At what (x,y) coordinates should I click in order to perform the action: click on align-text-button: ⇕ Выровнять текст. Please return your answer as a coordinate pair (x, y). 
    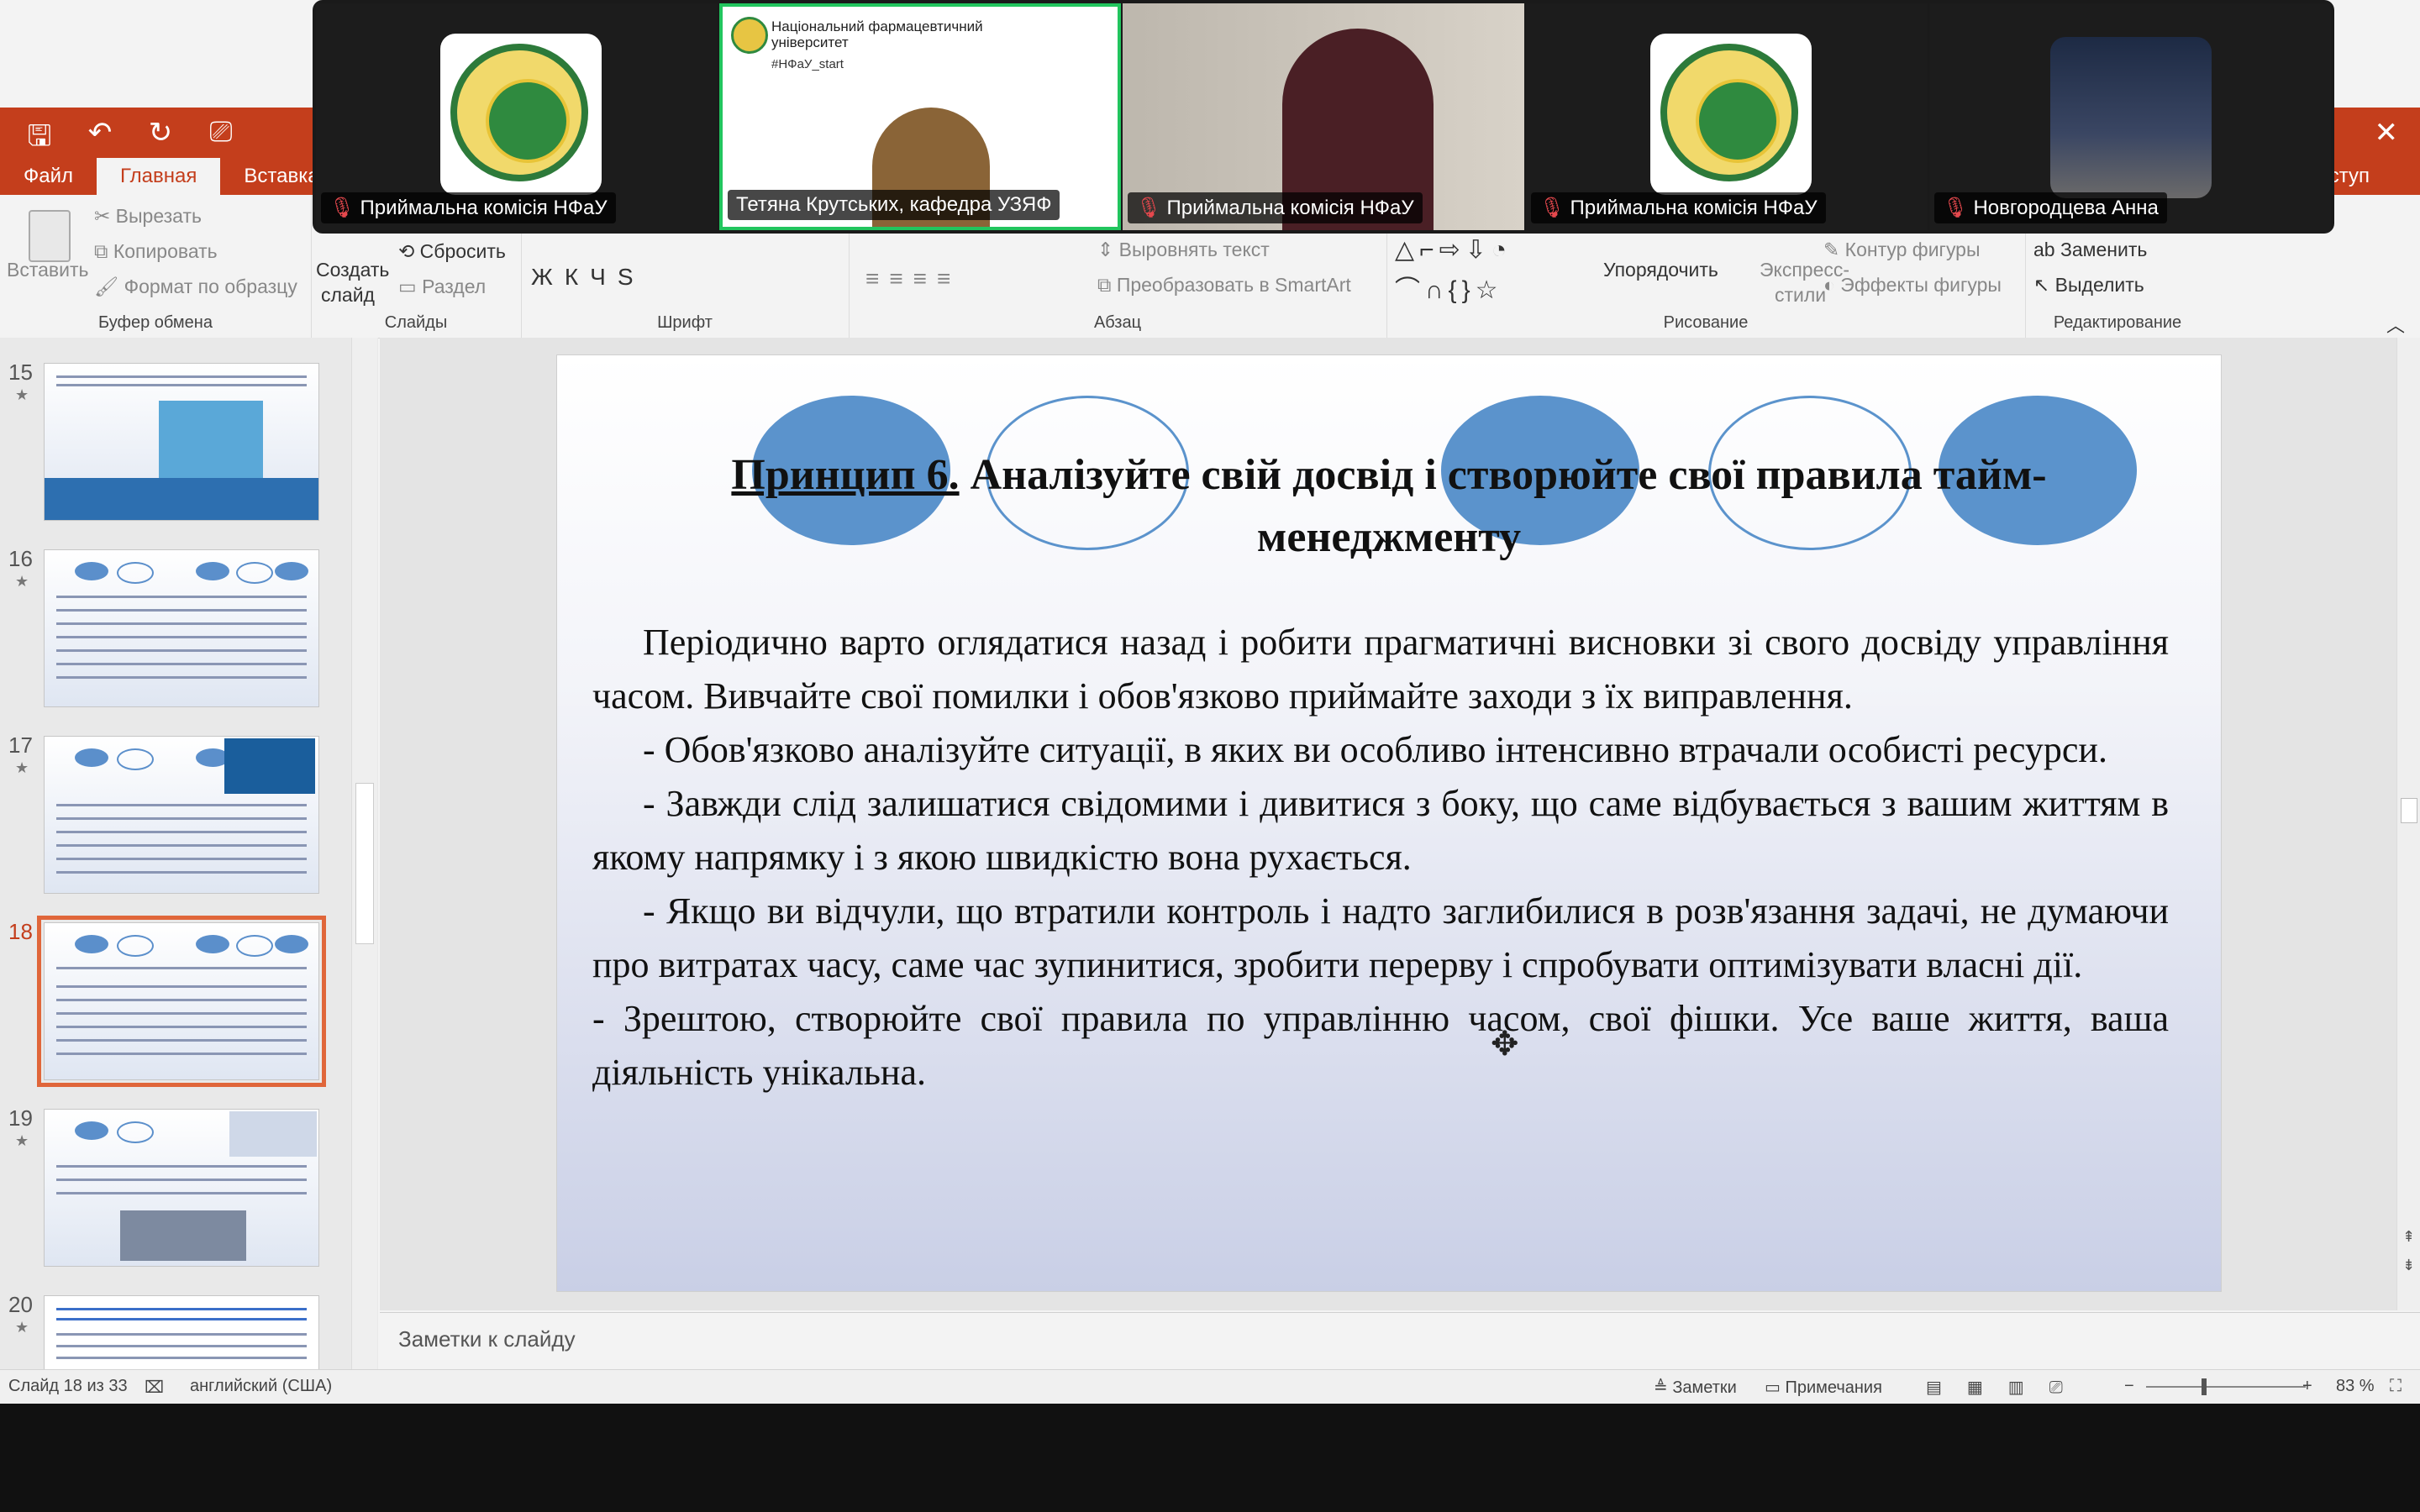
    Looking at the image, I should click on (1183, 250).